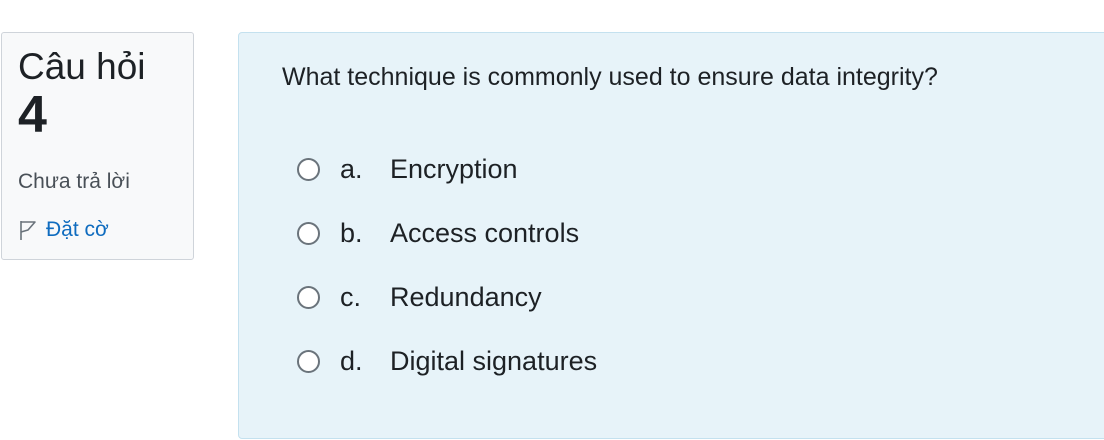  What do you see at coordinates (466, 297) in the screenshot?
I see `option-label: Redundancy` at bounding box center [466, 297].